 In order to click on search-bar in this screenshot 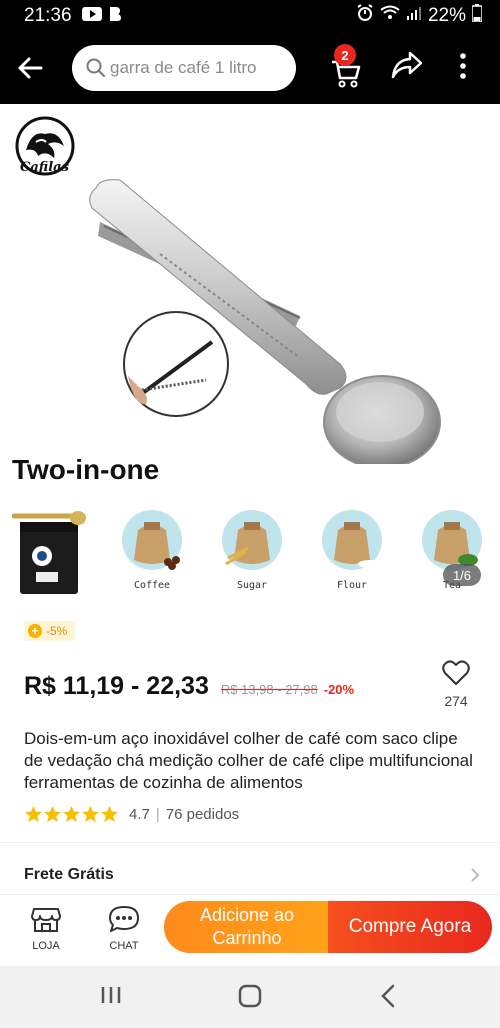, I will do `click(184, 68)`.